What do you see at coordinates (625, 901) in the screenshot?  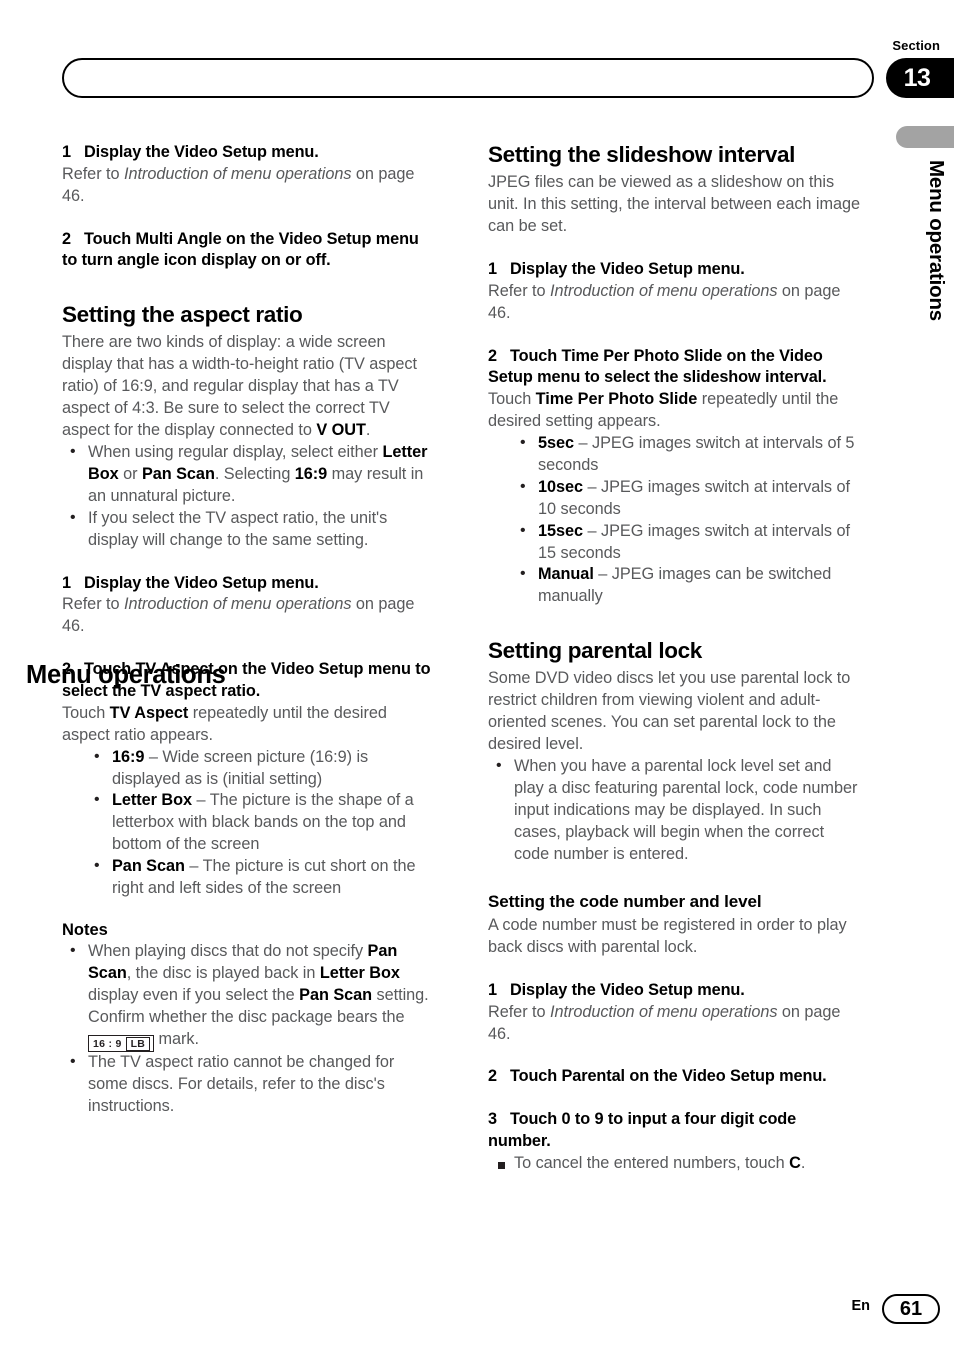 I see `heading-setting-code-number-and-level: Setting the code number and level` at bounding box center [625, 901].